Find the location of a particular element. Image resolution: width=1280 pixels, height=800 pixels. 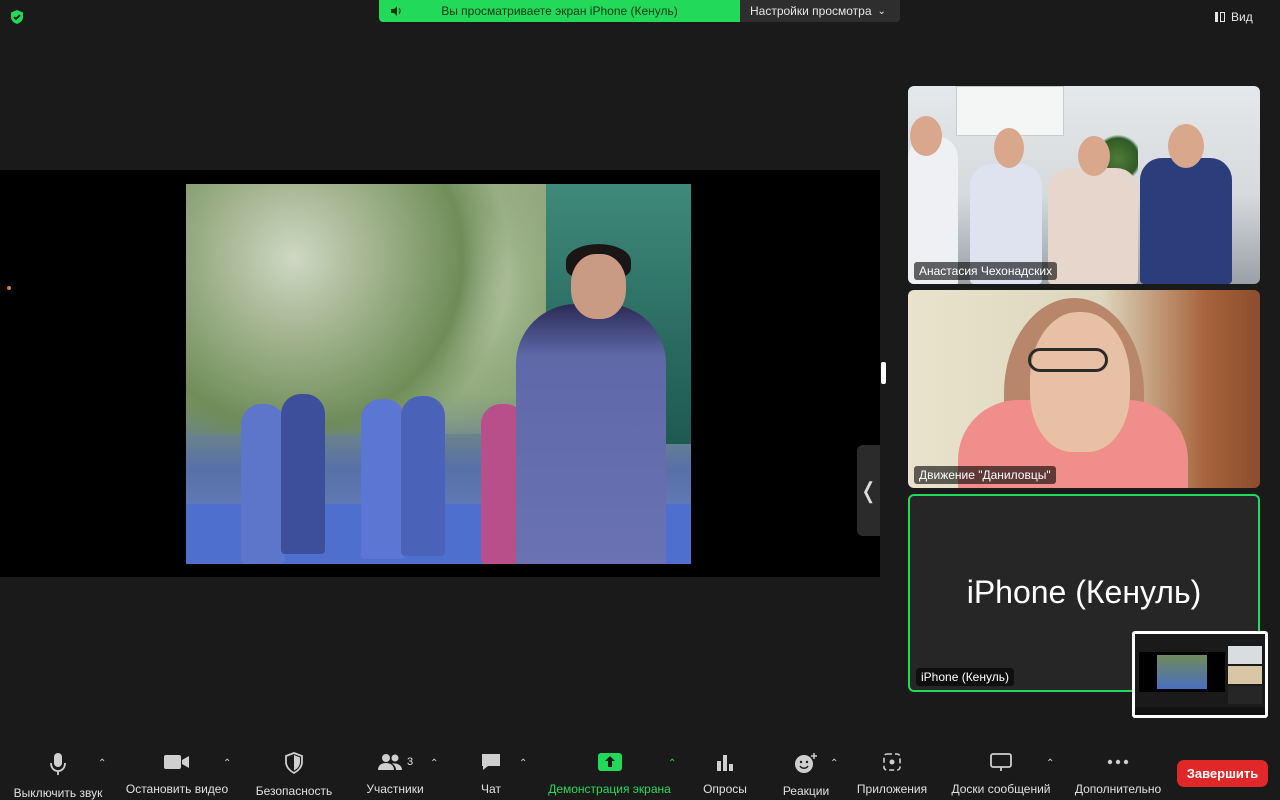

whiteboard-icon is located at coordinates (1001, 762).